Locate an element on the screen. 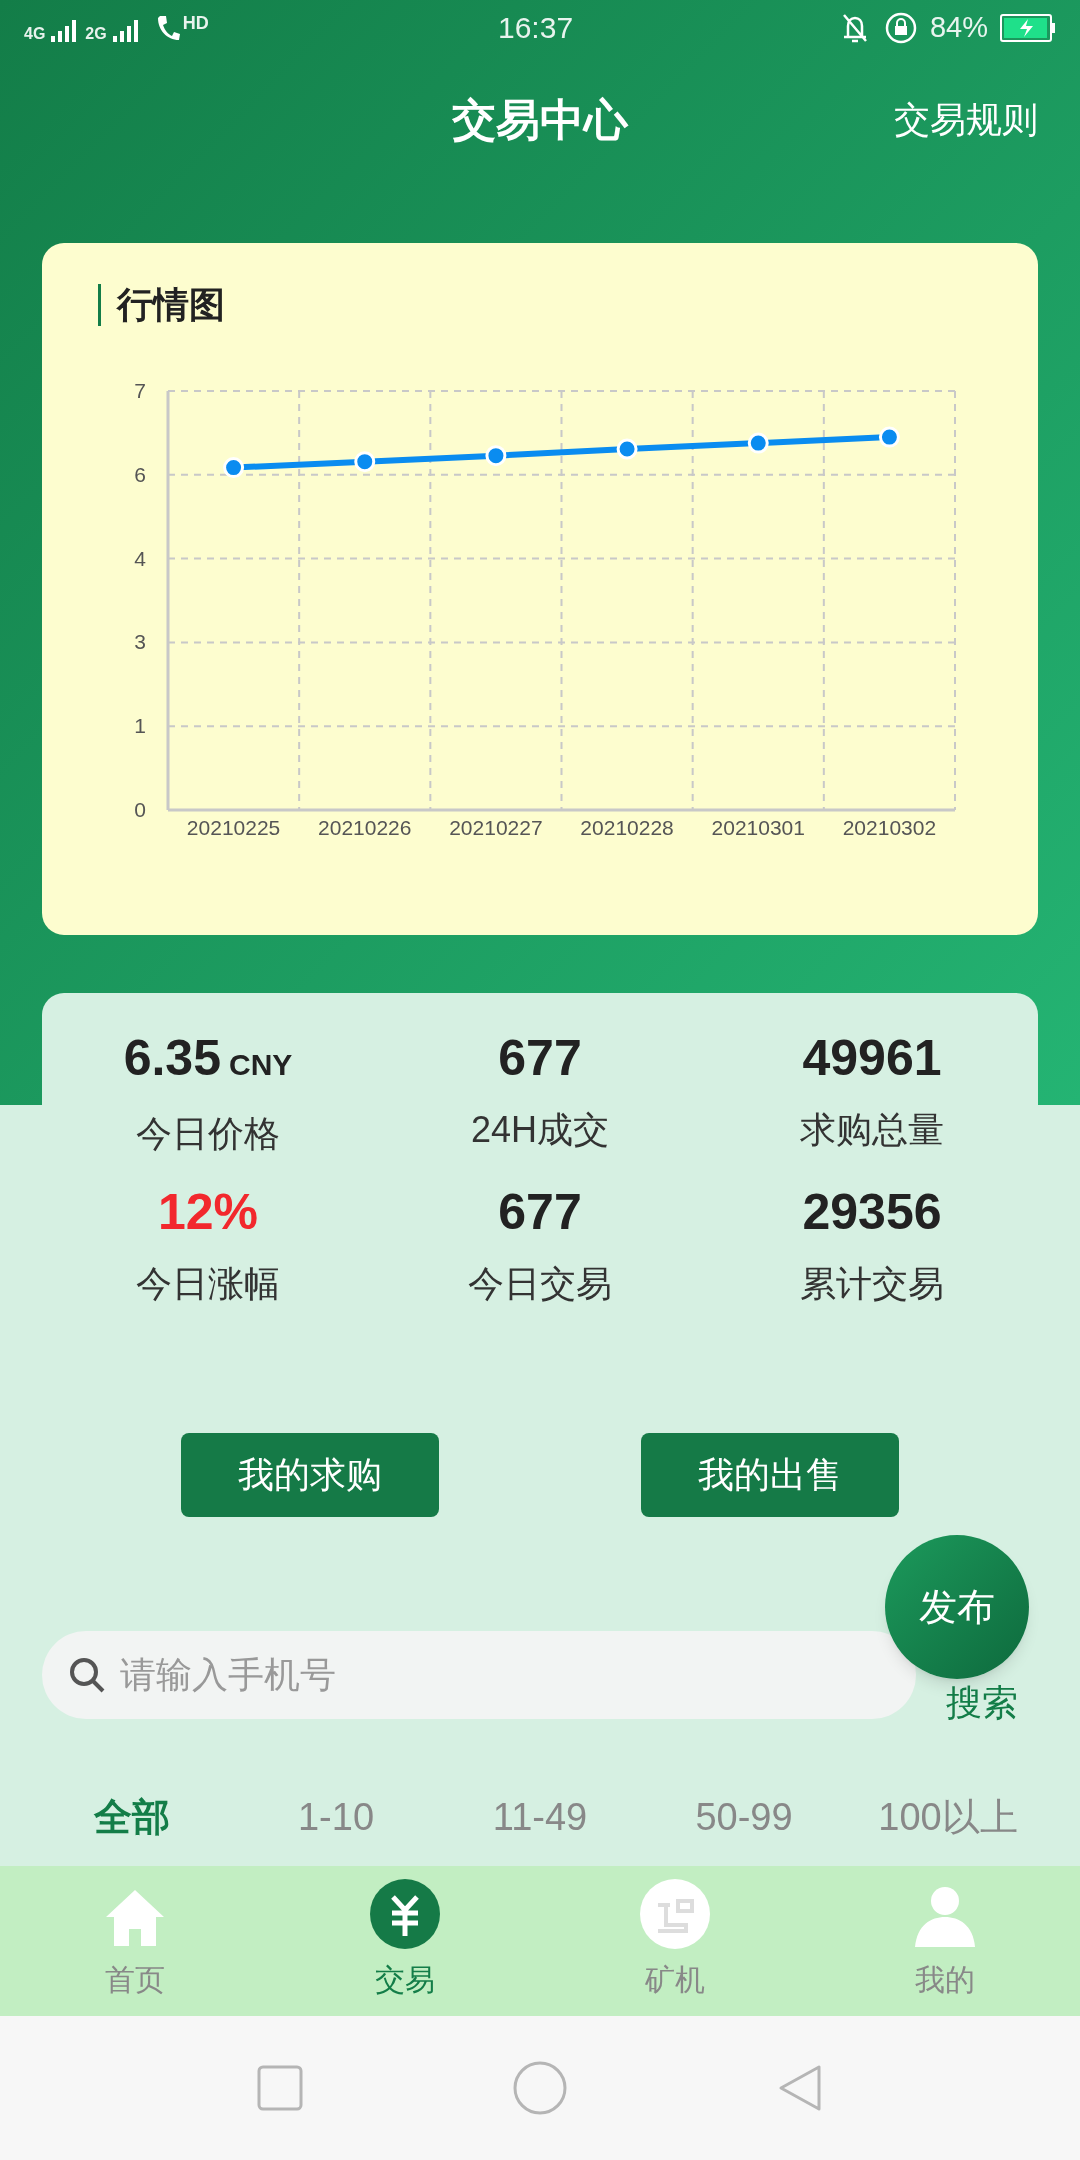 The height and width of the screenshot is (2160, 1080). machine-icon is located at coordinates (675, 1914).